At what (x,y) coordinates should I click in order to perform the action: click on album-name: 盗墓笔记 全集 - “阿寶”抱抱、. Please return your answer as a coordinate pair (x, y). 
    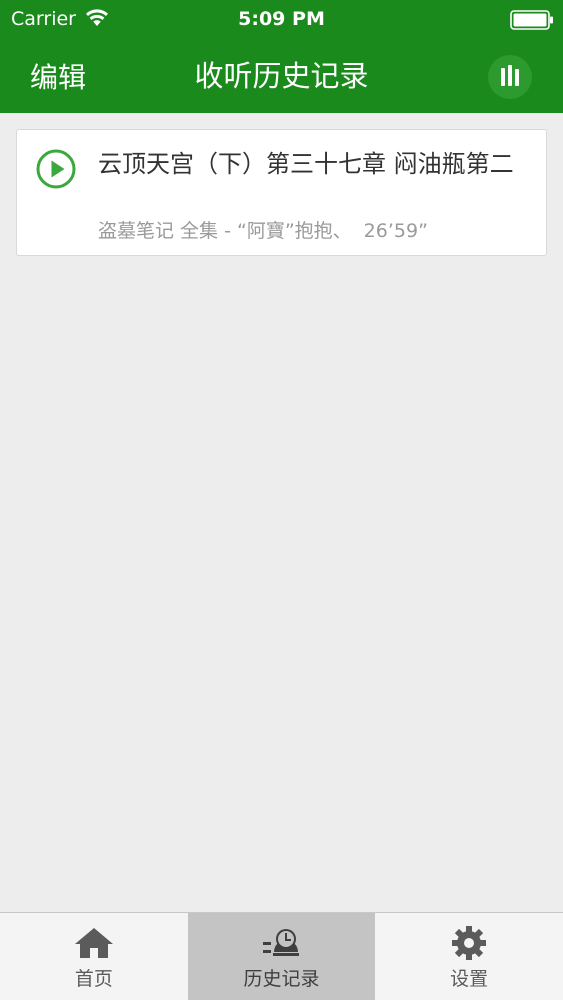
    Looking at the image, I should click on (225, 231).